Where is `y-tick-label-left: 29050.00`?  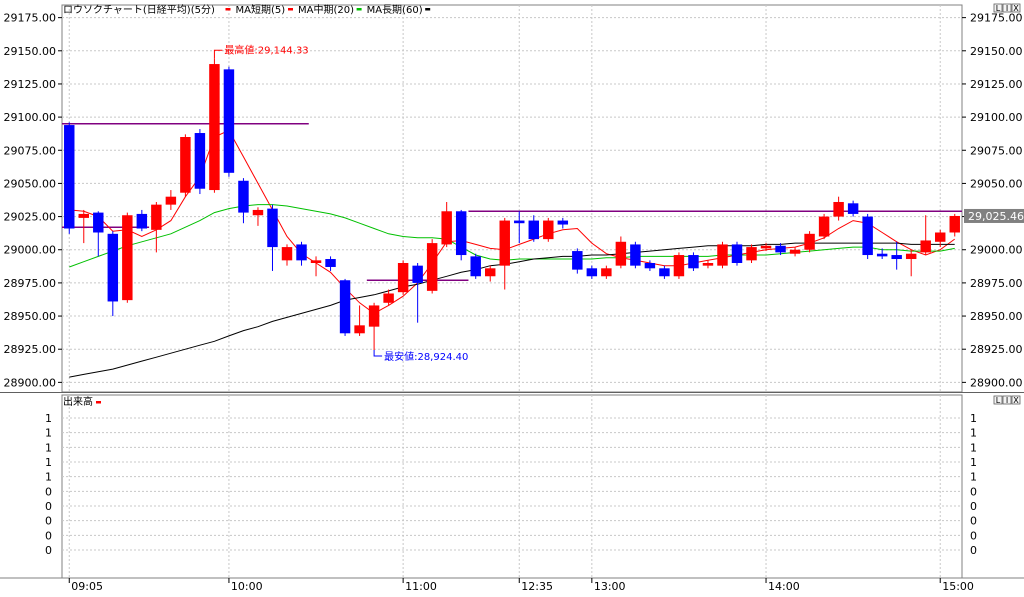 y-tick-label-left: 29050.00 is located at coordinates (30, 183).